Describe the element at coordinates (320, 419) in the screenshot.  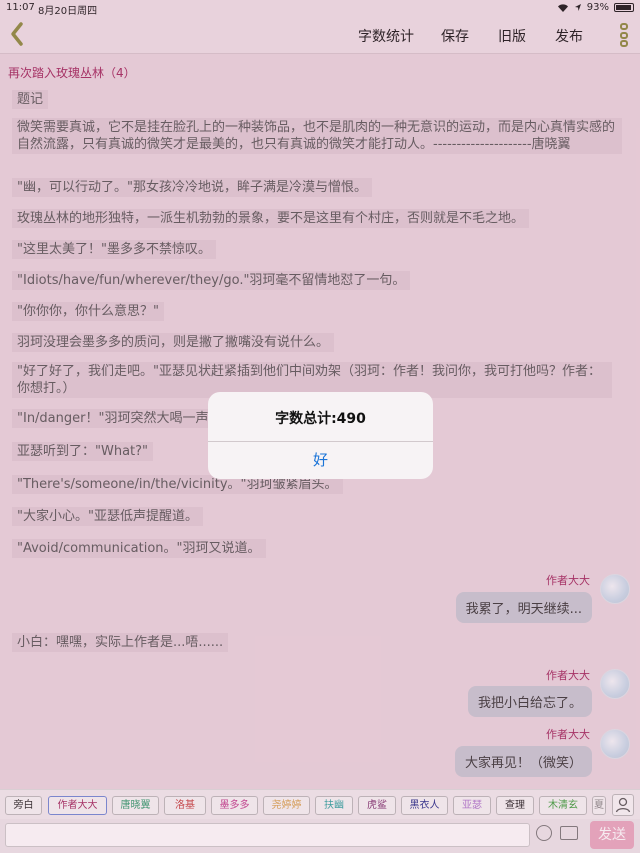
I see `alert-message: 字数总计:490` at that location.